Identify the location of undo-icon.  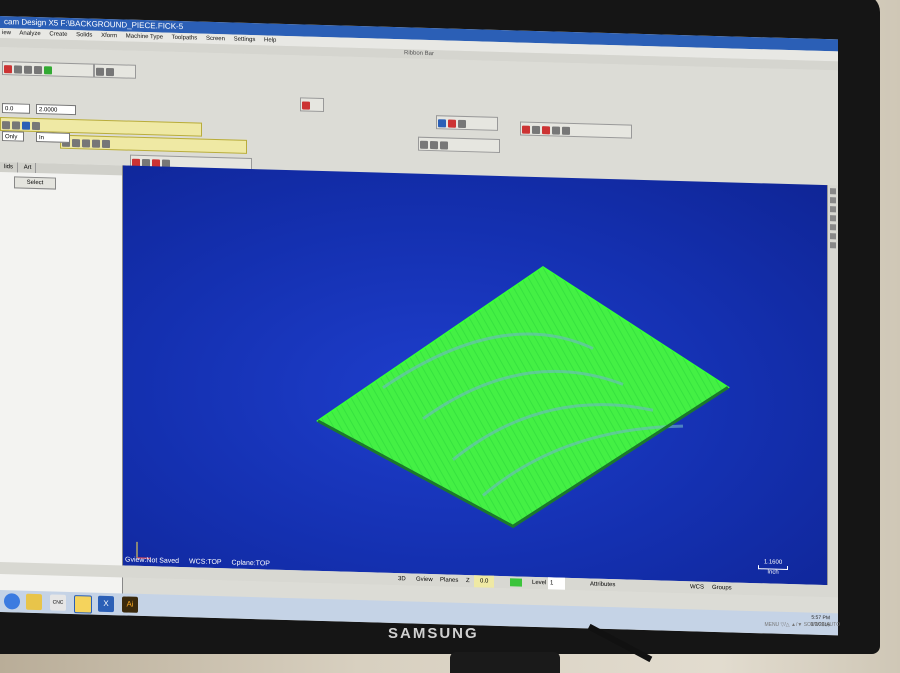
(100, 71).